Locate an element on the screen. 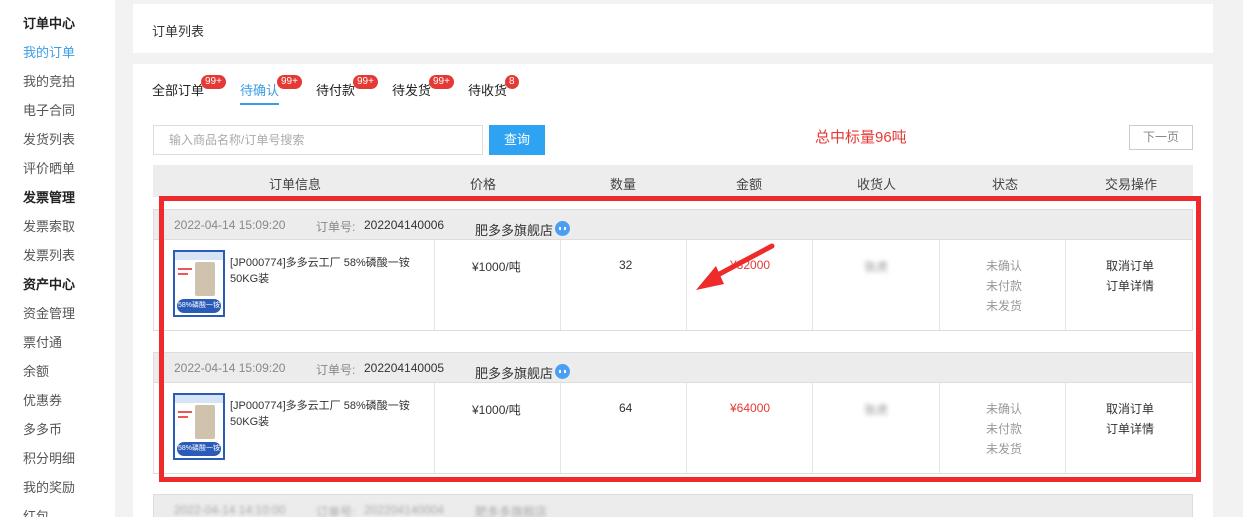 The image size is (1243, 517). sidebar-item-coins: 多多币 is located at coordinates (57, 436).